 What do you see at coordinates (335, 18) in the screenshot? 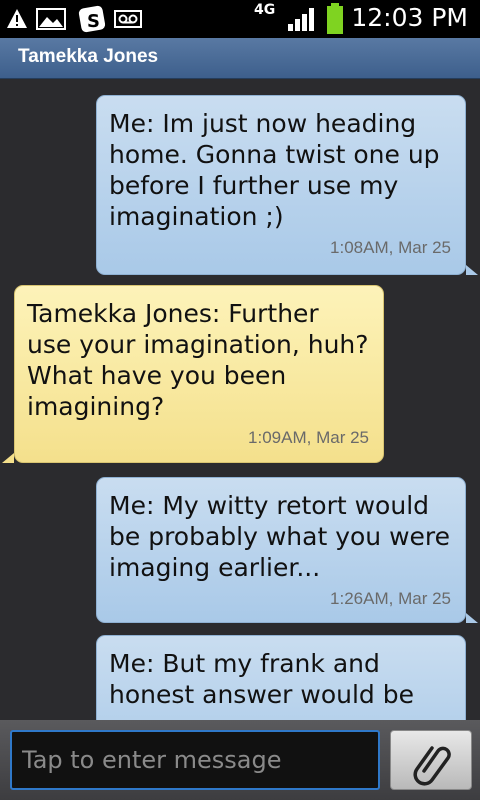
I see `battery-icon` at bounding box center [335, 18].